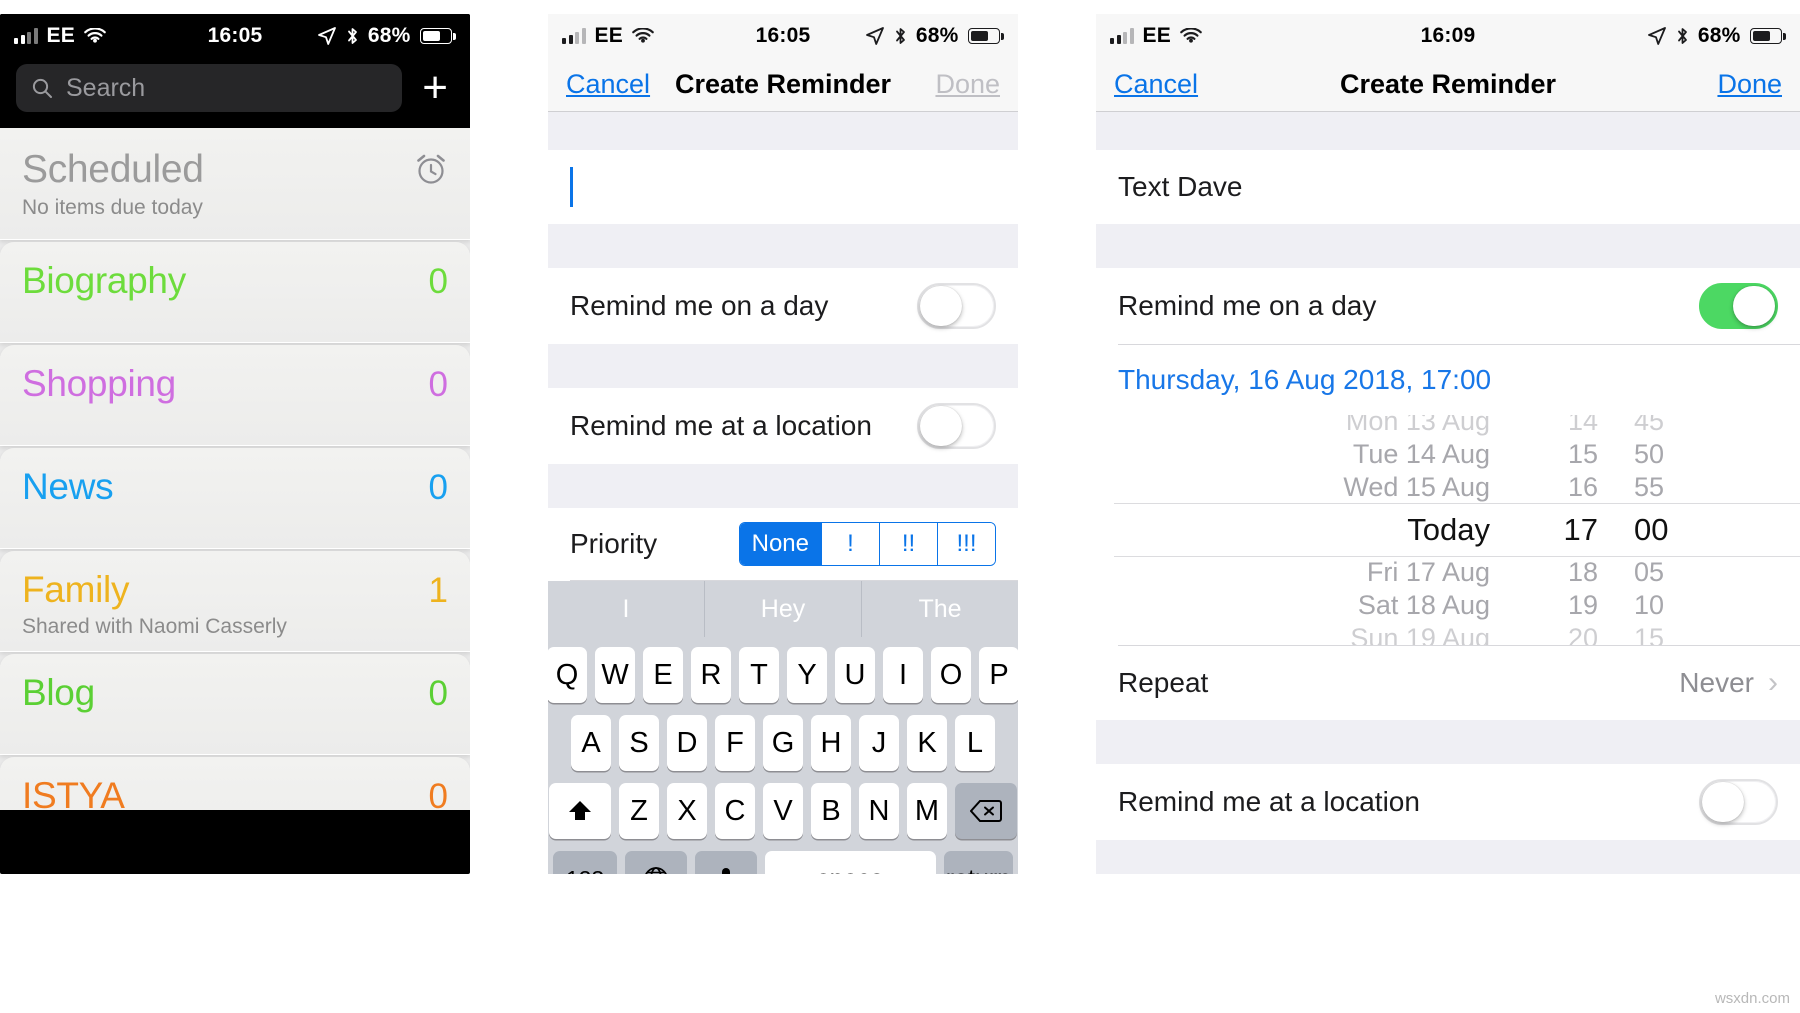 The image size is (1800, 1013). What do you see at coordinates (585, 862) in the screenshot?
I see `numbers-key: 123` at bounding box center [585, 862].